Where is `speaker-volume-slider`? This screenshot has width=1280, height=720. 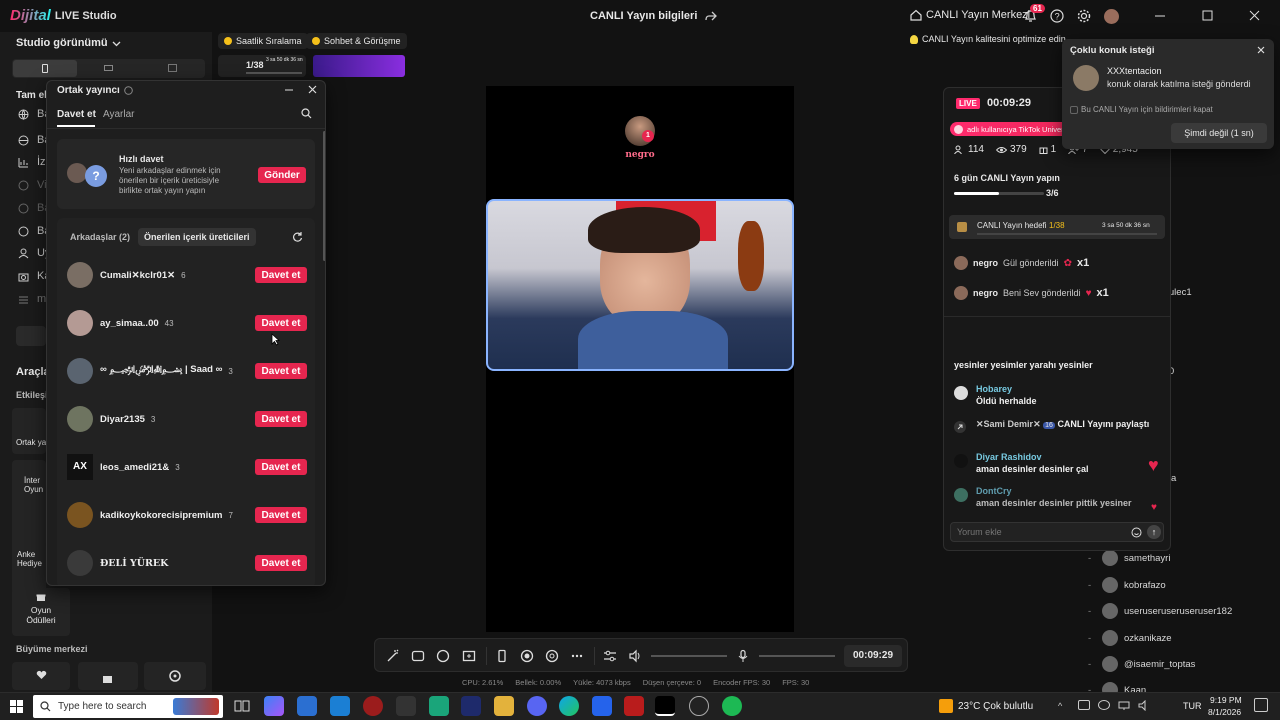
speaker-volume-slider is located at coordinates (689, 656).